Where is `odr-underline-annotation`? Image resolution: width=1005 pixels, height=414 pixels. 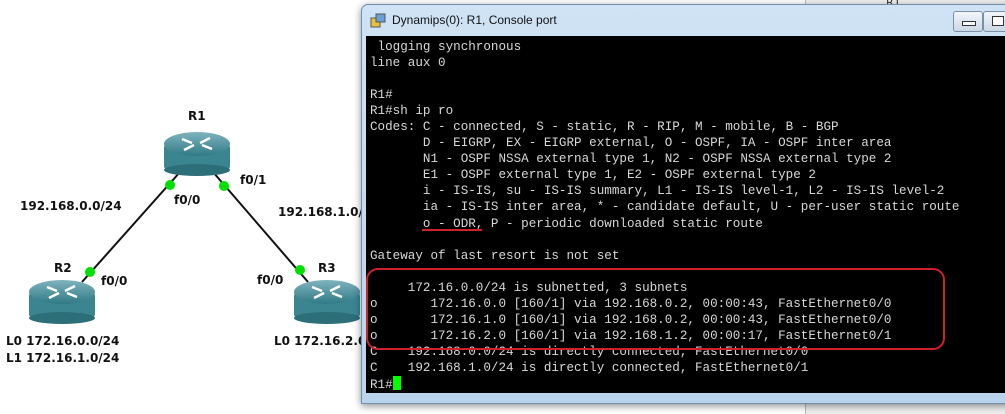 odr-underline-annotation is located at coordinates (452, 230).